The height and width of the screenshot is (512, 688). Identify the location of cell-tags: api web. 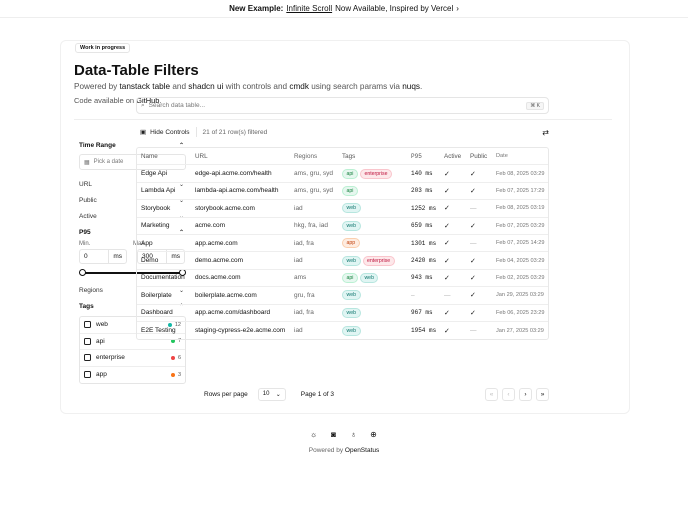
(372, 277).